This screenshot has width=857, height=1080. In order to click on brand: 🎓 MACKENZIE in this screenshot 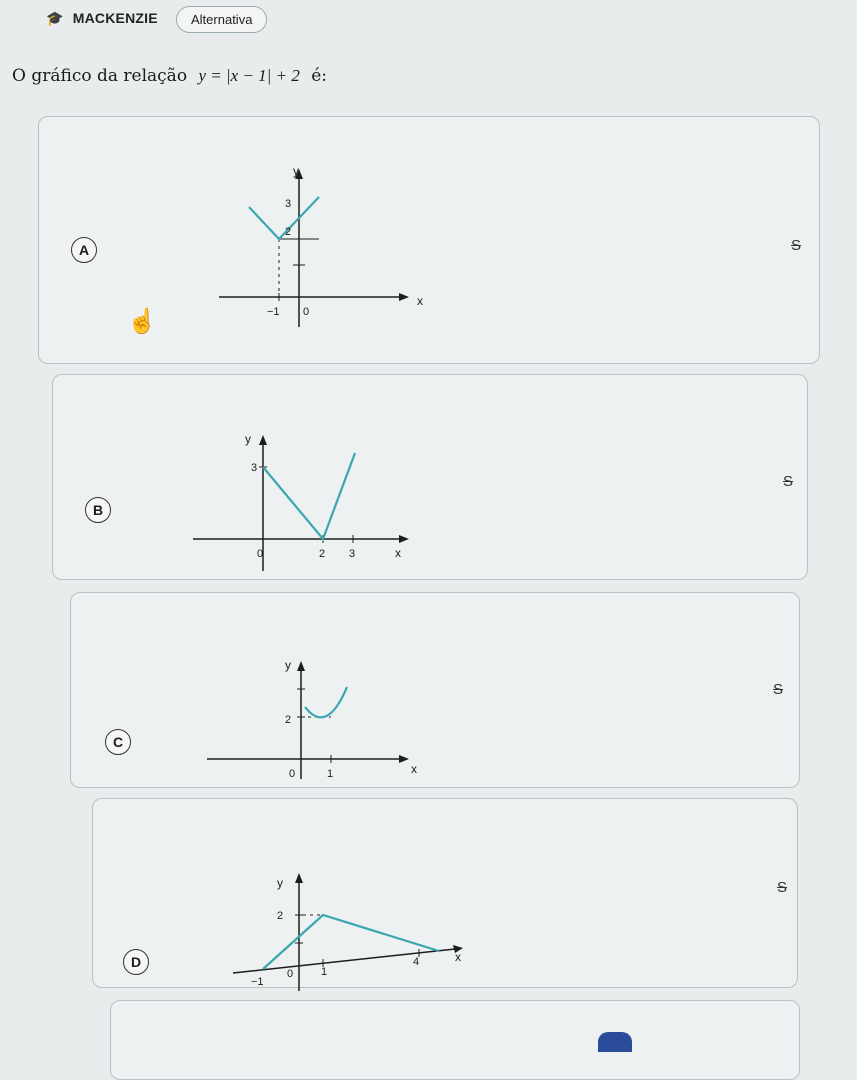, I will do `click(102, 18)`.